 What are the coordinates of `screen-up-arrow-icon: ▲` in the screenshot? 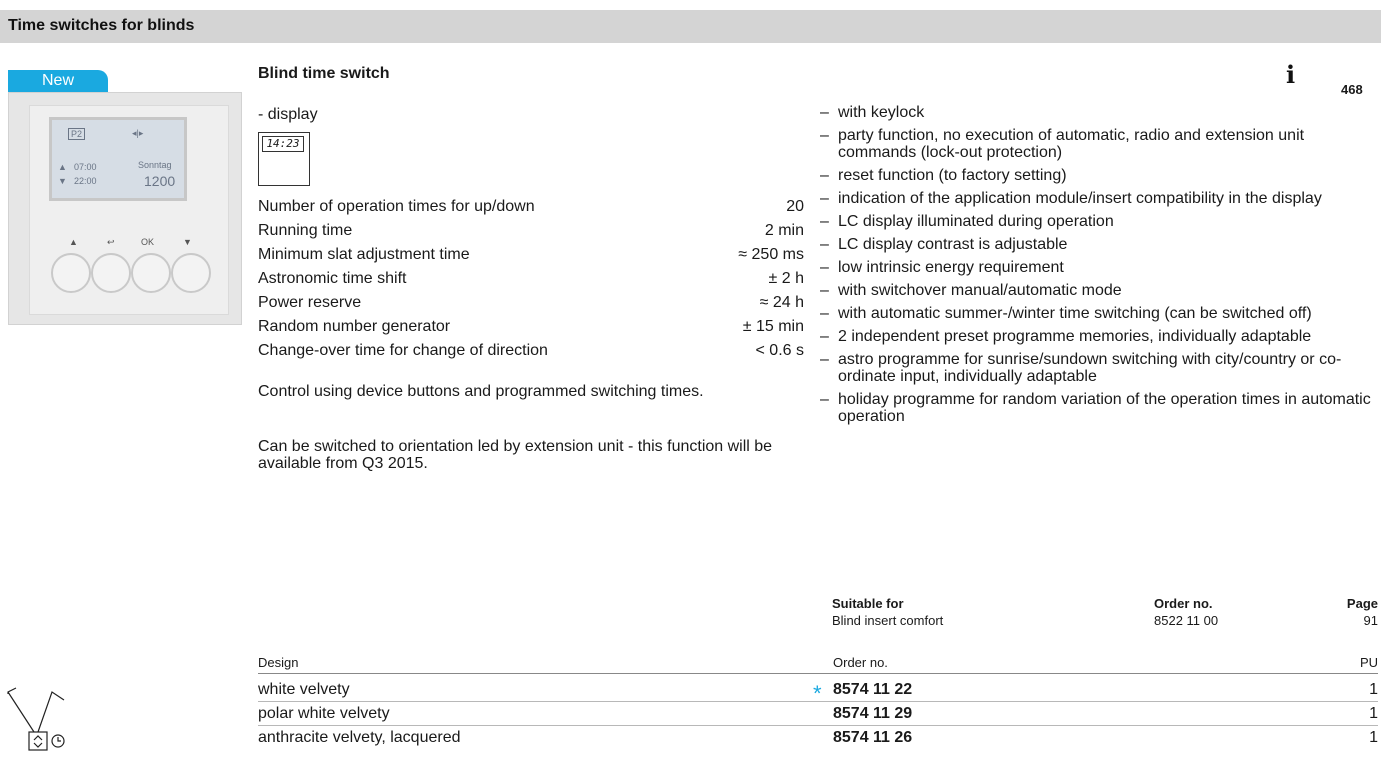 It's located at (62, 167).